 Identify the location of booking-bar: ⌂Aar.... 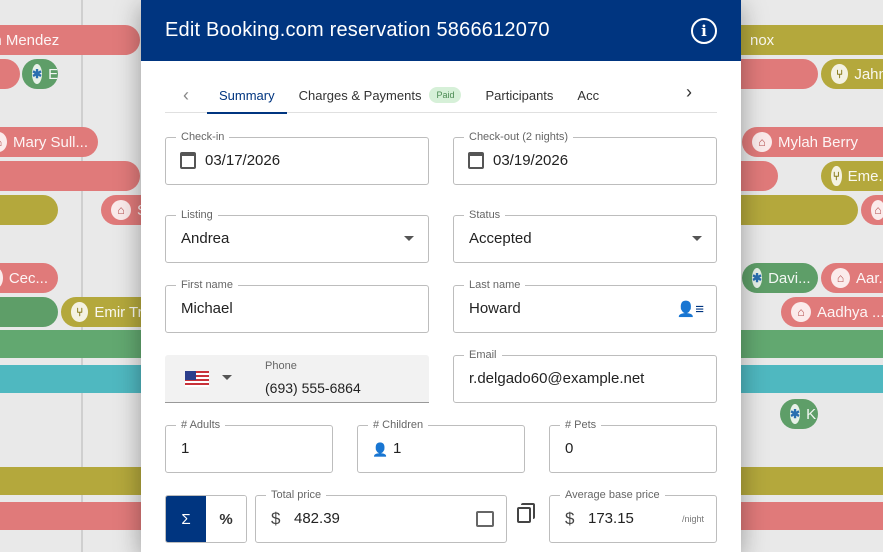
(852, 278).